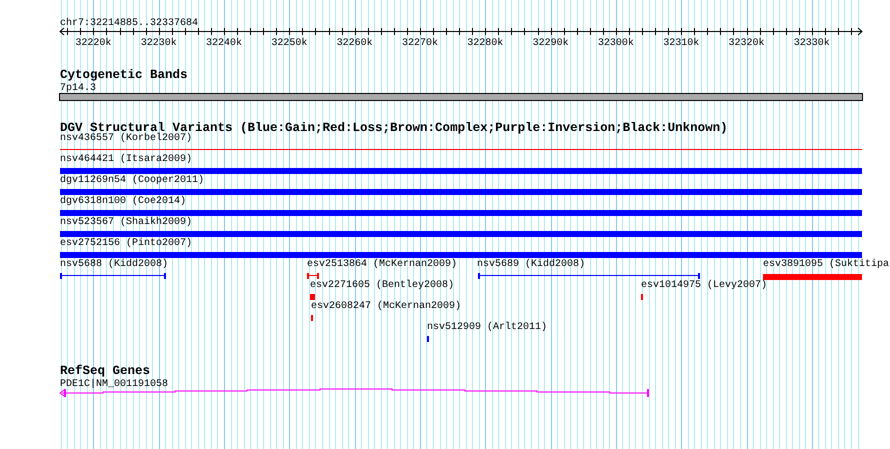  I want to click on tick-label: 32250k, so click(289, 43).